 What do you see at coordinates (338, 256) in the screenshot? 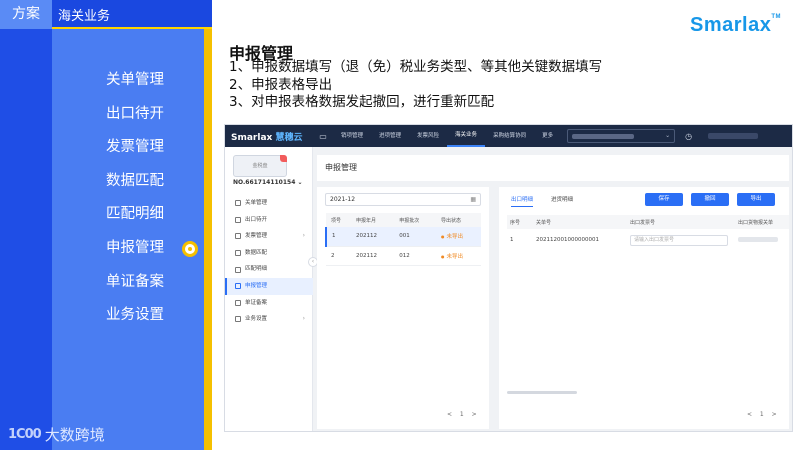
I see `cell-no: 2` at bounding box center [338, 256].